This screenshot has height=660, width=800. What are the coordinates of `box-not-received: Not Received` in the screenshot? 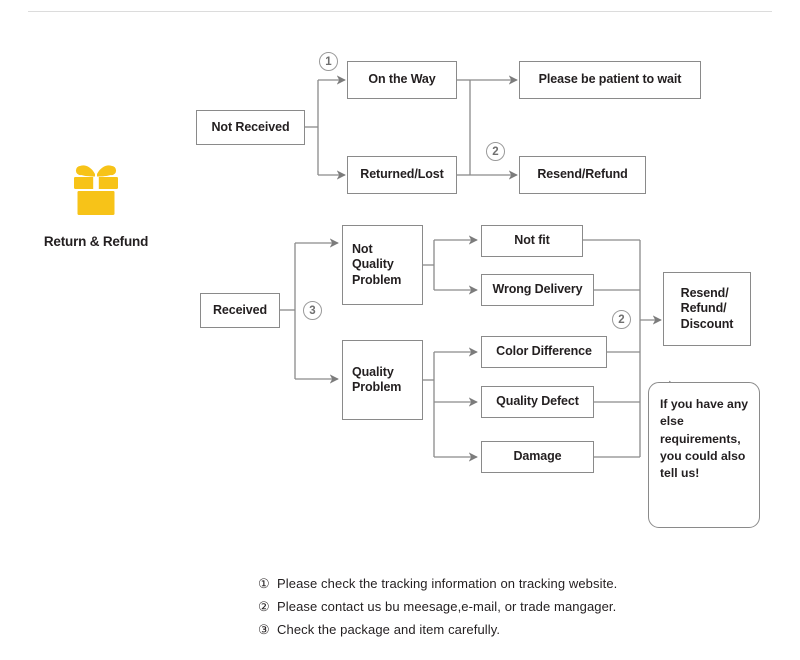 It's located at (250, 127).